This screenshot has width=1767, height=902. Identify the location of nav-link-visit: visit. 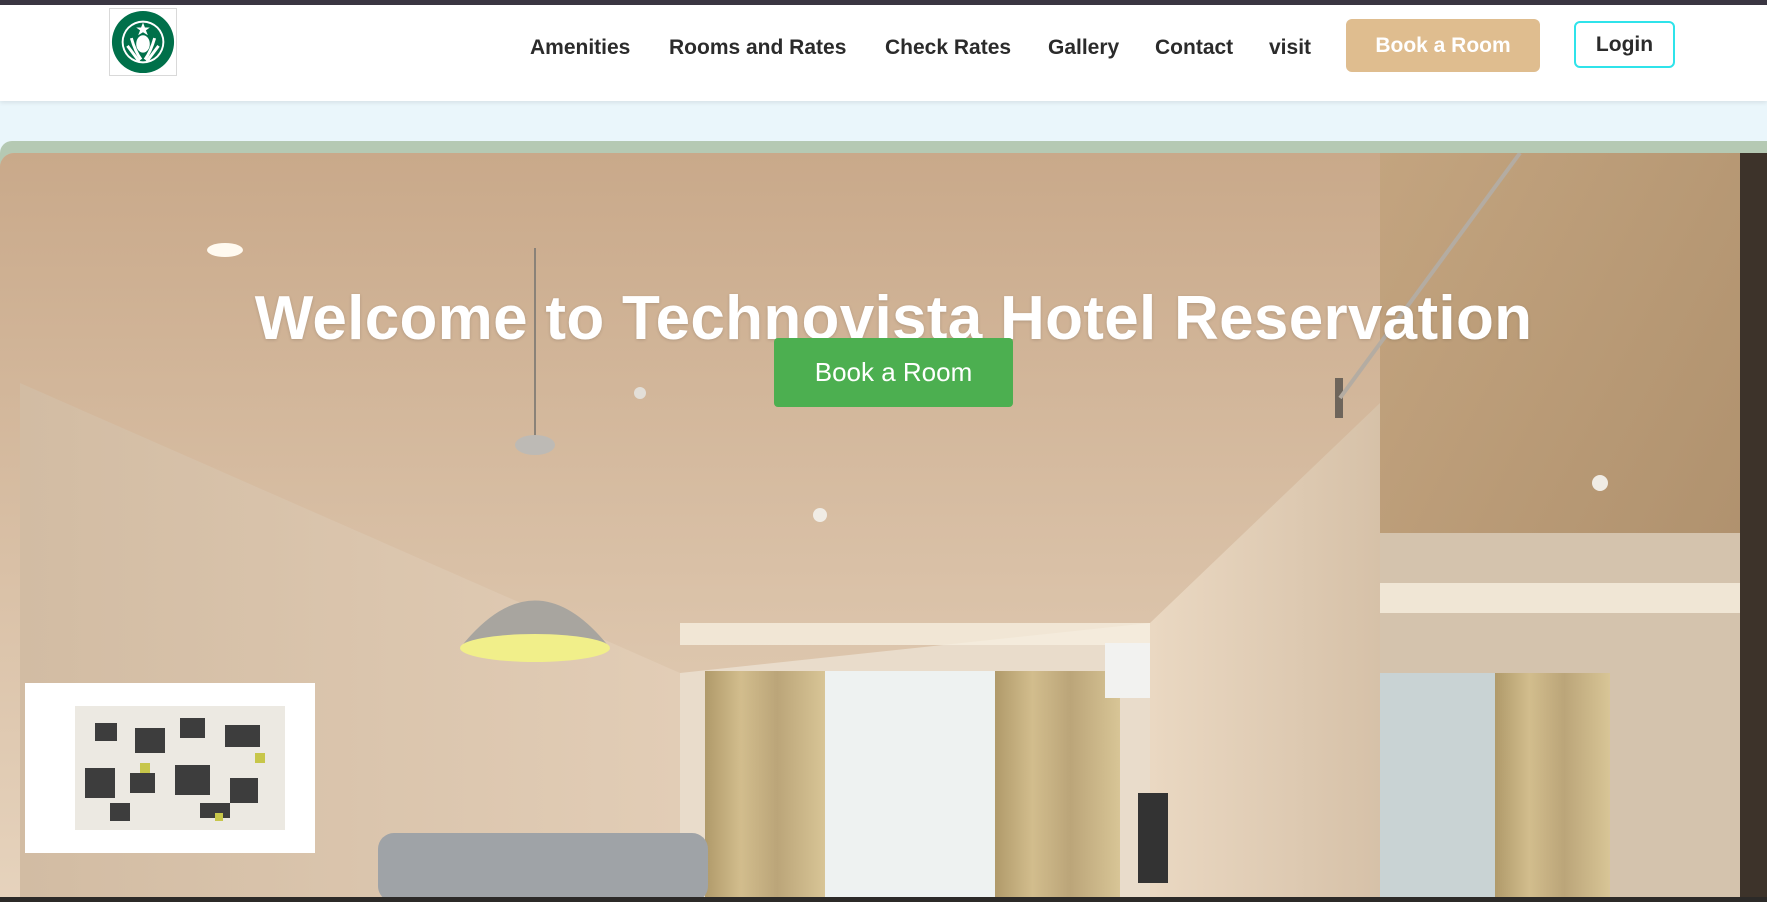
(1290, 48).